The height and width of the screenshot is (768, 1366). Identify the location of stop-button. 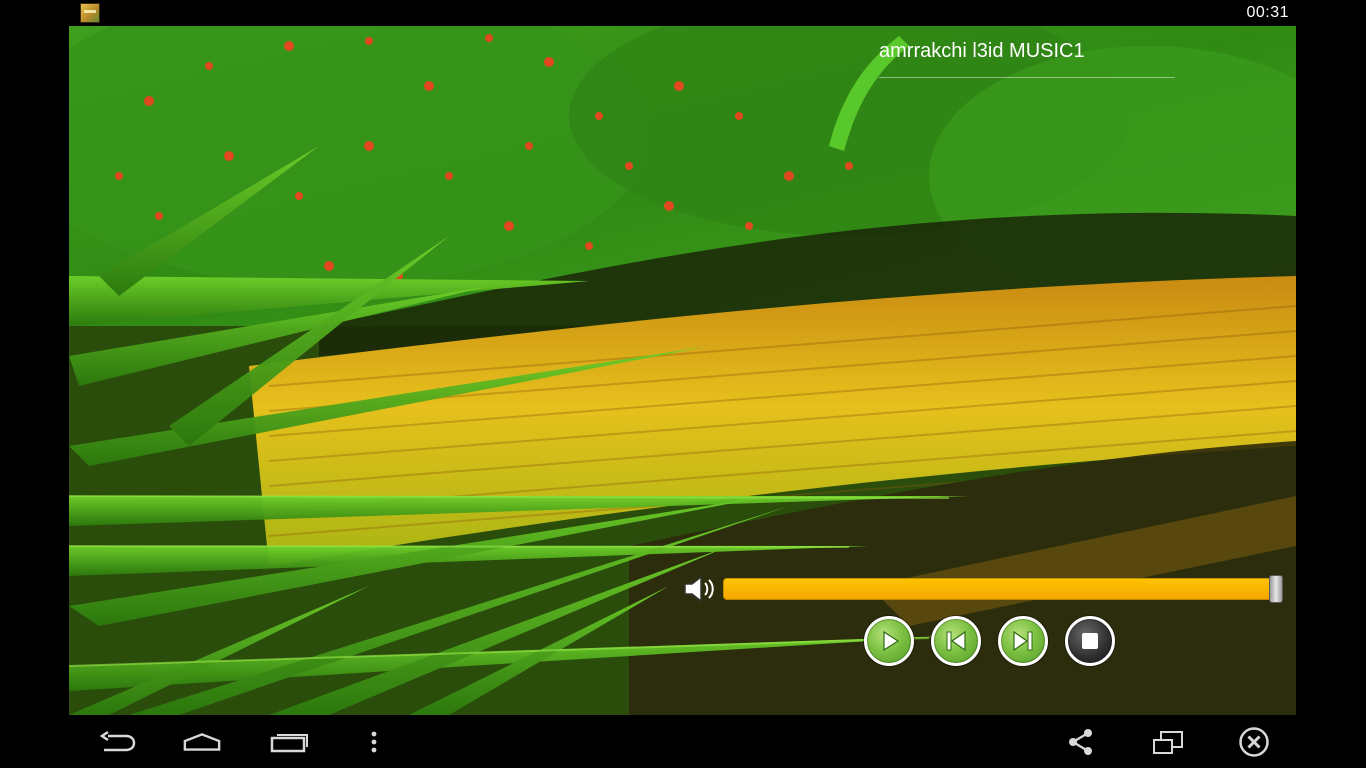
(1090, 641).